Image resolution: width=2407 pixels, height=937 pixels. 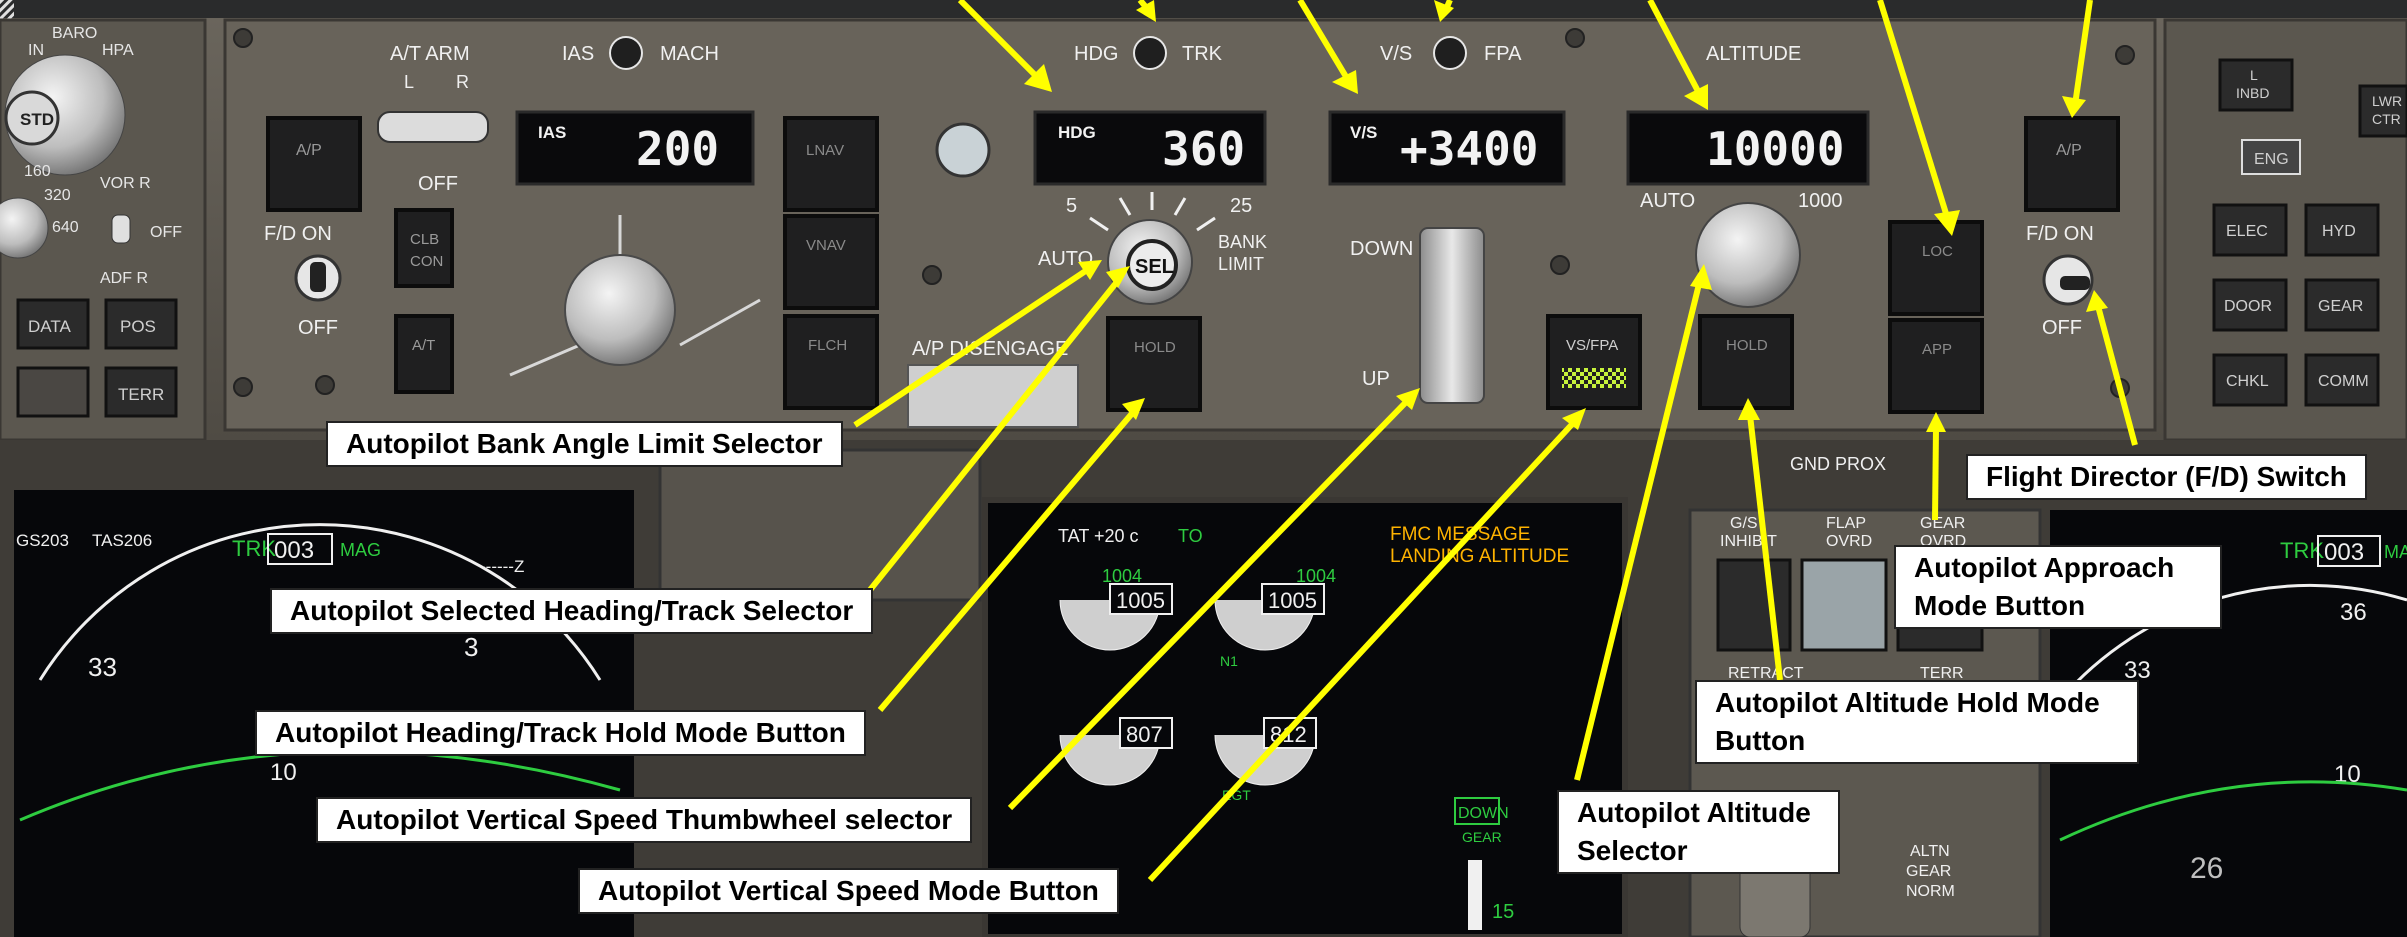 I want to click on ap-right-button, so click(x=2072, y=164).